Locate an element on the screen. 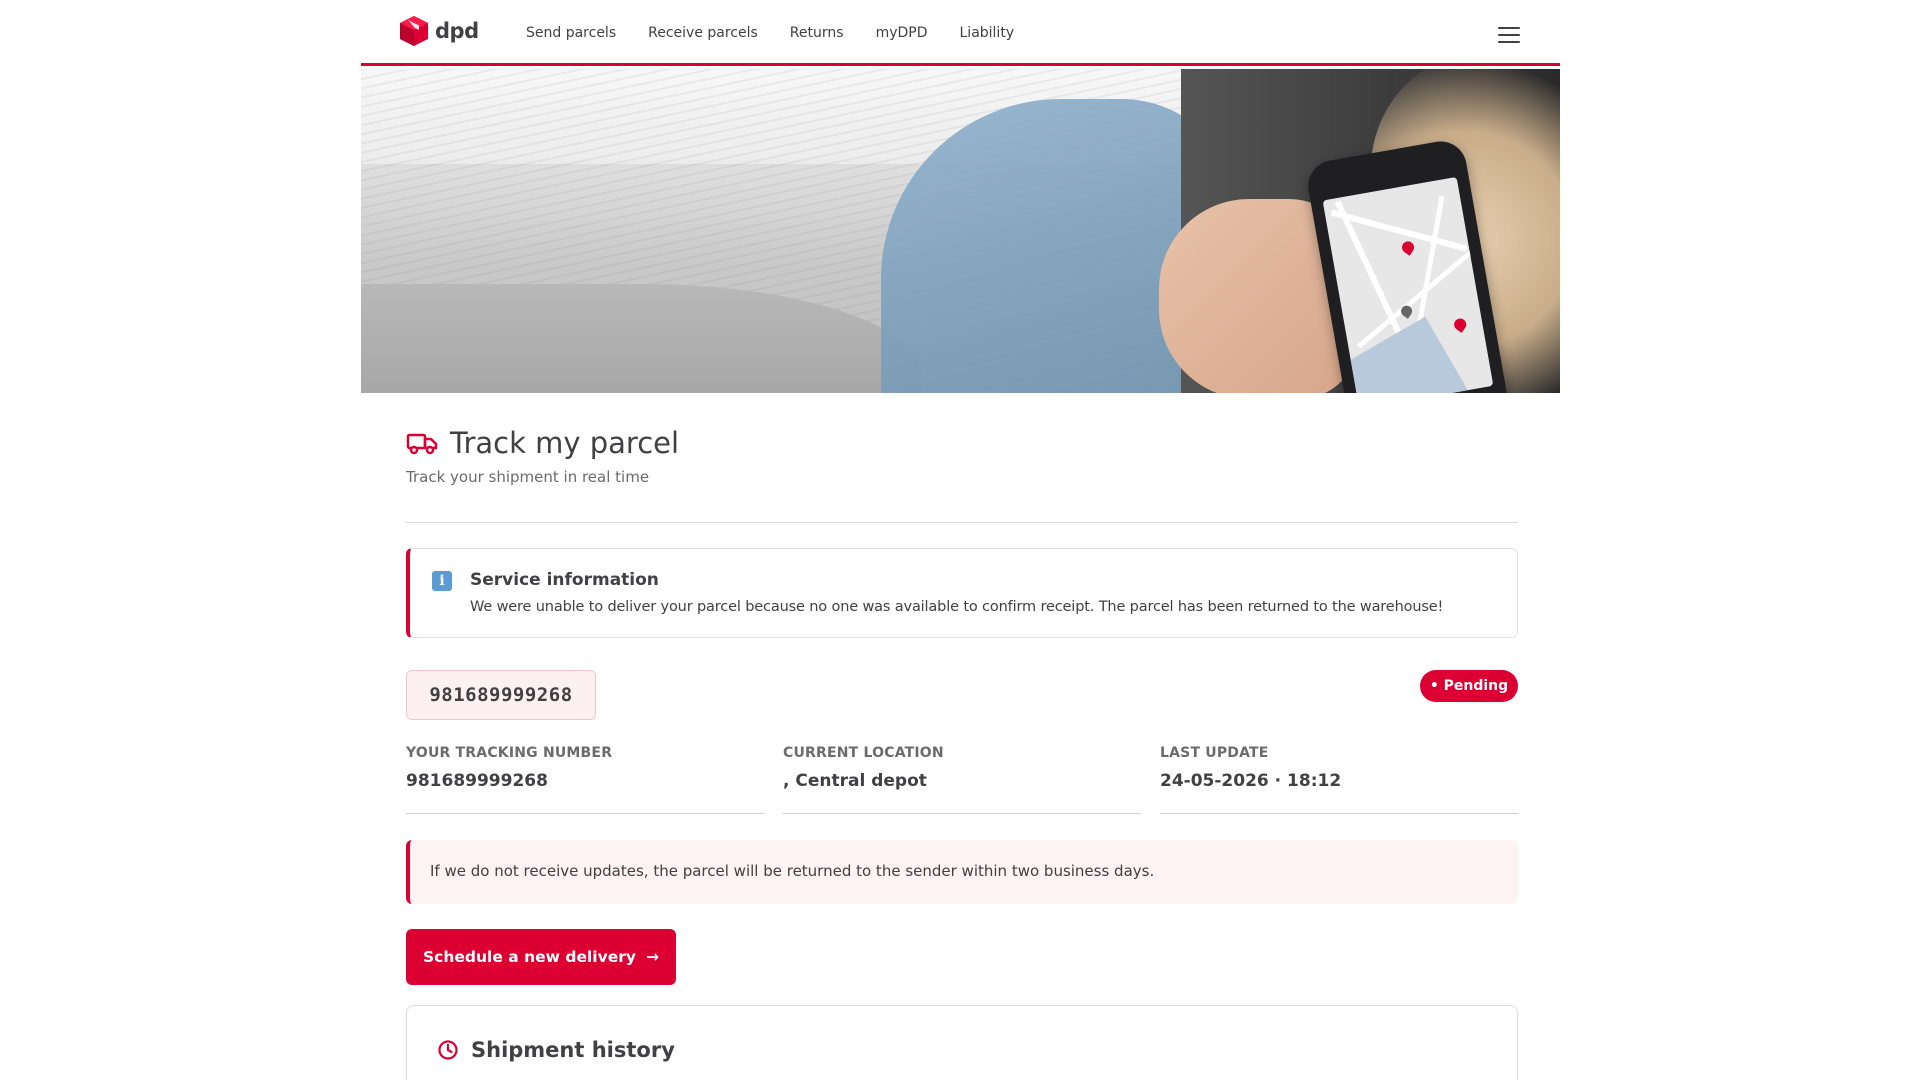 This screenshot has height=1080, width=1920. page-title-row: Track my parcel is located at coordinates (542, 443).